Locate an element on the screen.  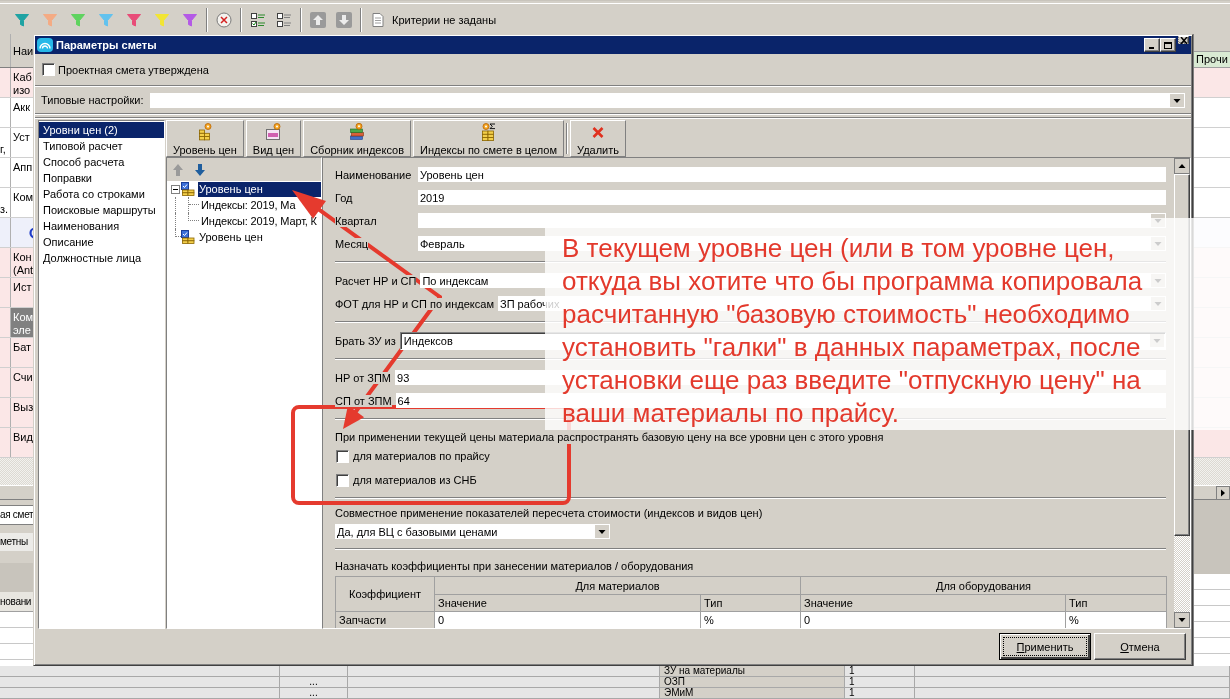
table-row is located at coordinates (17, 233).